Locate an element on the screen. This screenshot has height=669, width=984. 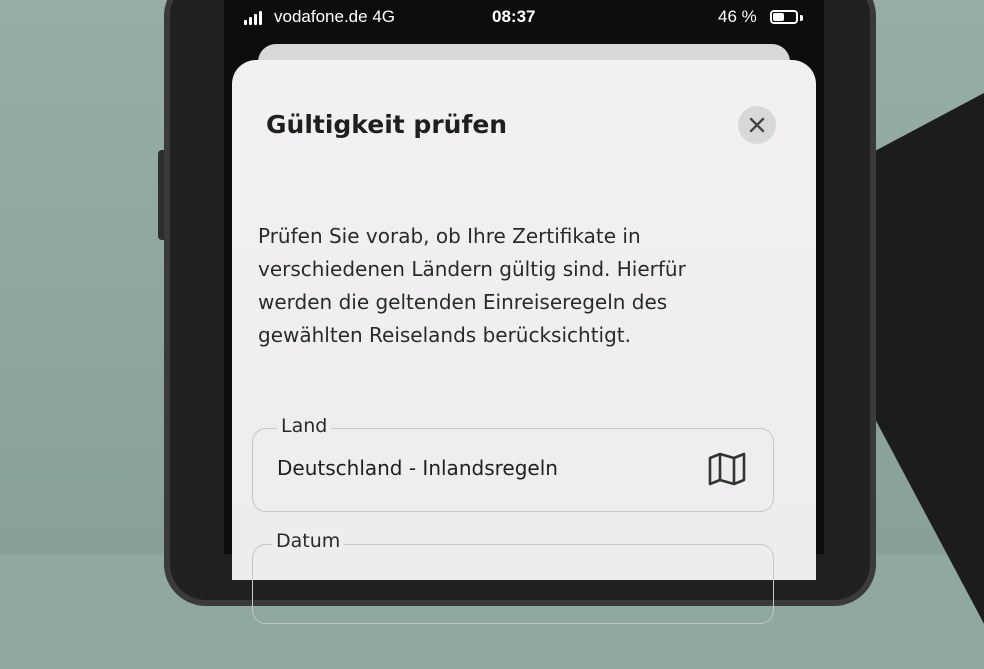
signal-icon is located at coordinates (253, 18).